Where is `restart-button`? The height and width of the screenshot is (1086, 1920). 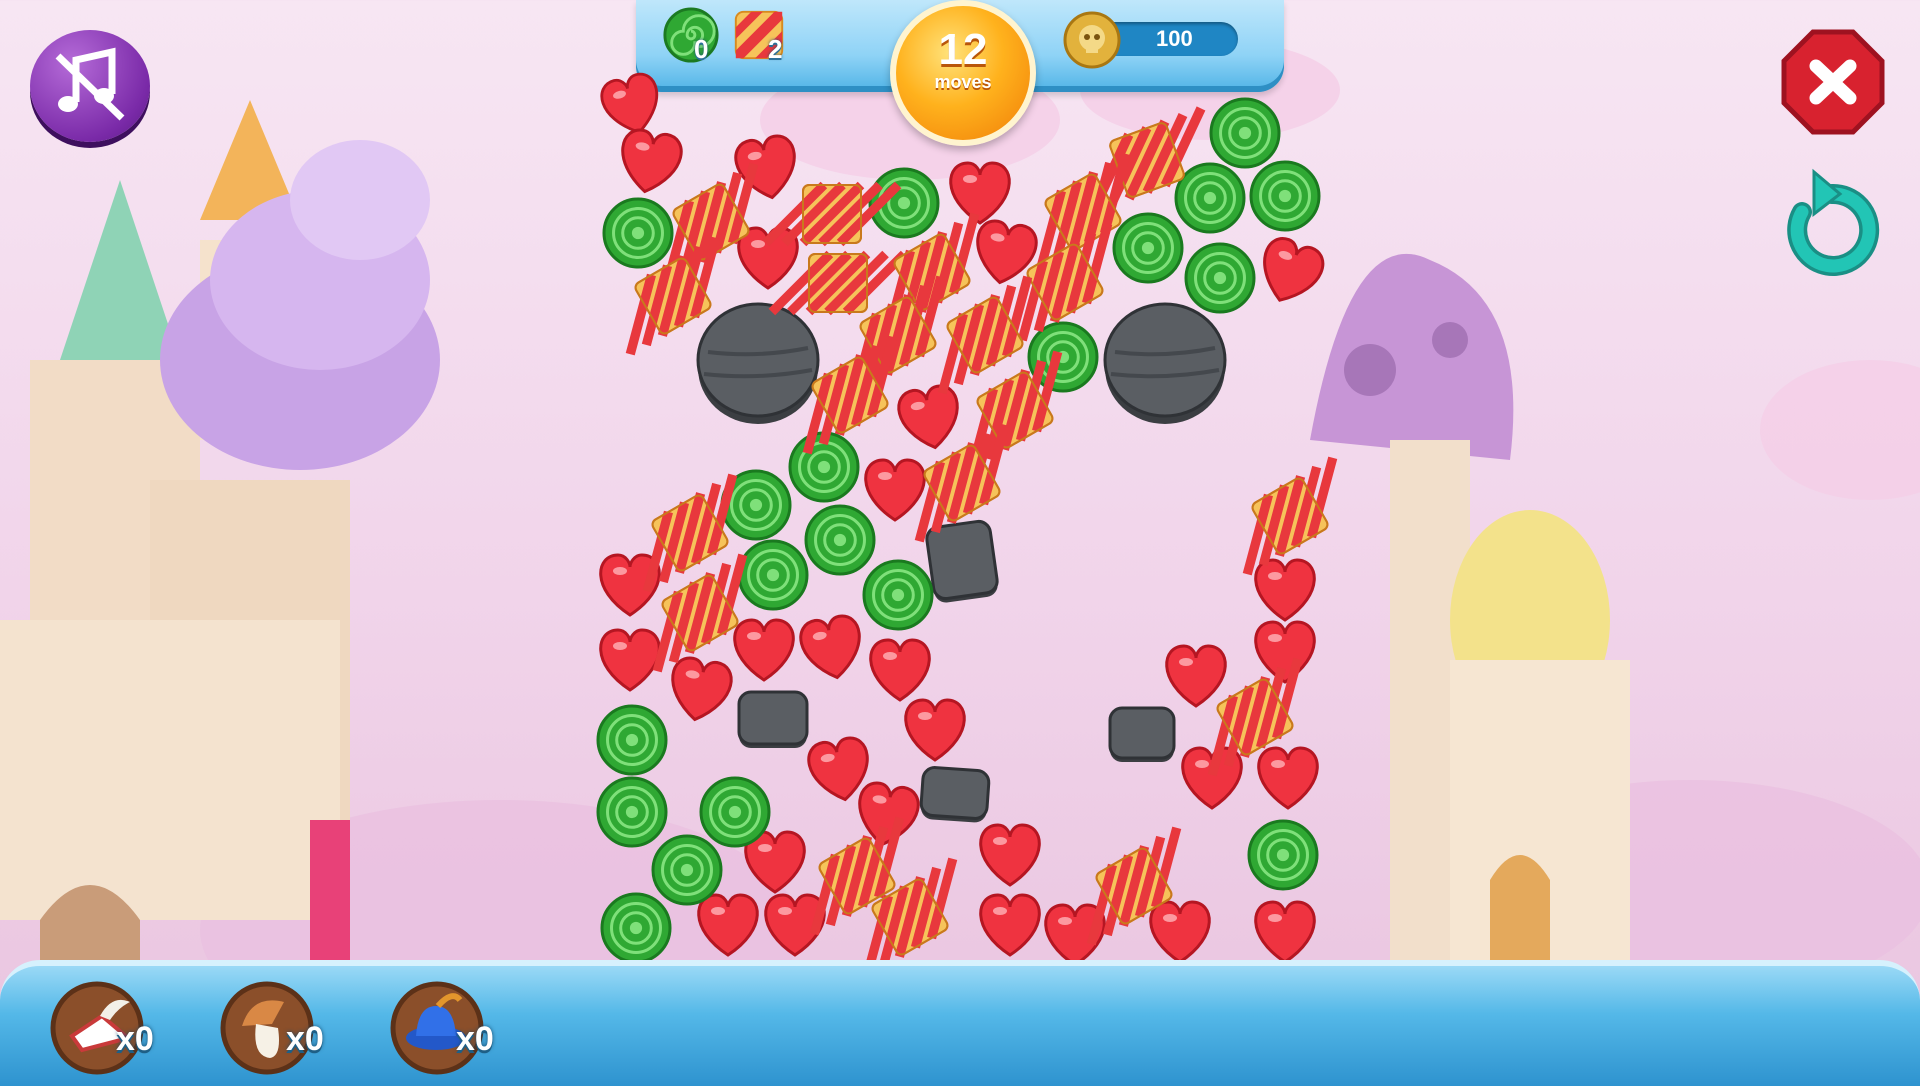 restart-button is located at coordinates (1830, 223).